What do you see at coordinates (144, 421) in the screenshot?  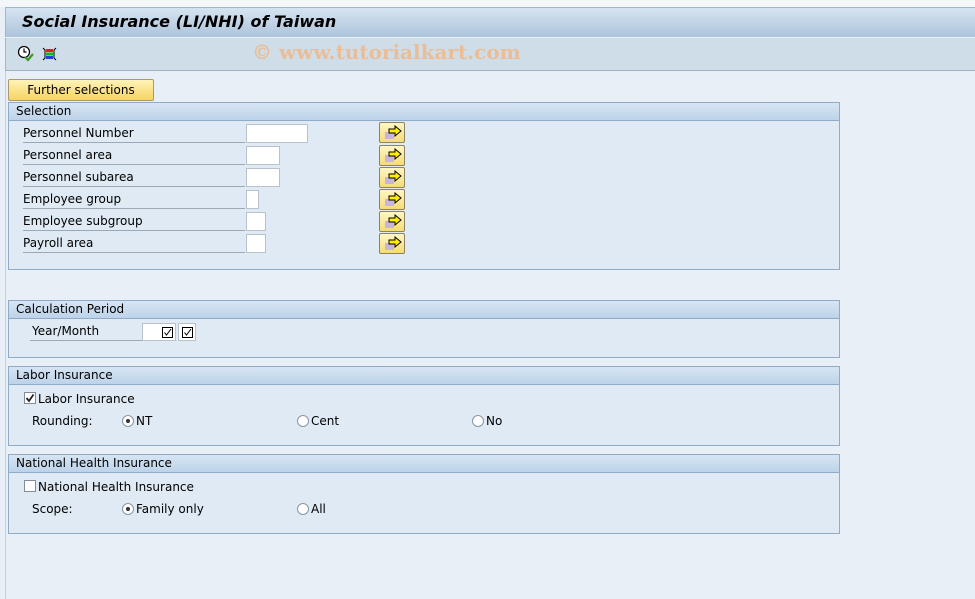 I see `rounding-nt-label: NT` at bounding box center [144, 421].